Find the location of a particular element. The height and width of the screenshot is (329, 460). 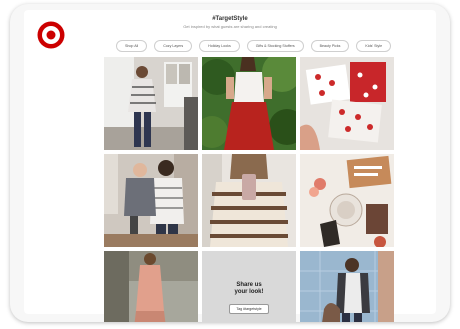

share-title: Share us your look! is located at coordinates (249, 288).